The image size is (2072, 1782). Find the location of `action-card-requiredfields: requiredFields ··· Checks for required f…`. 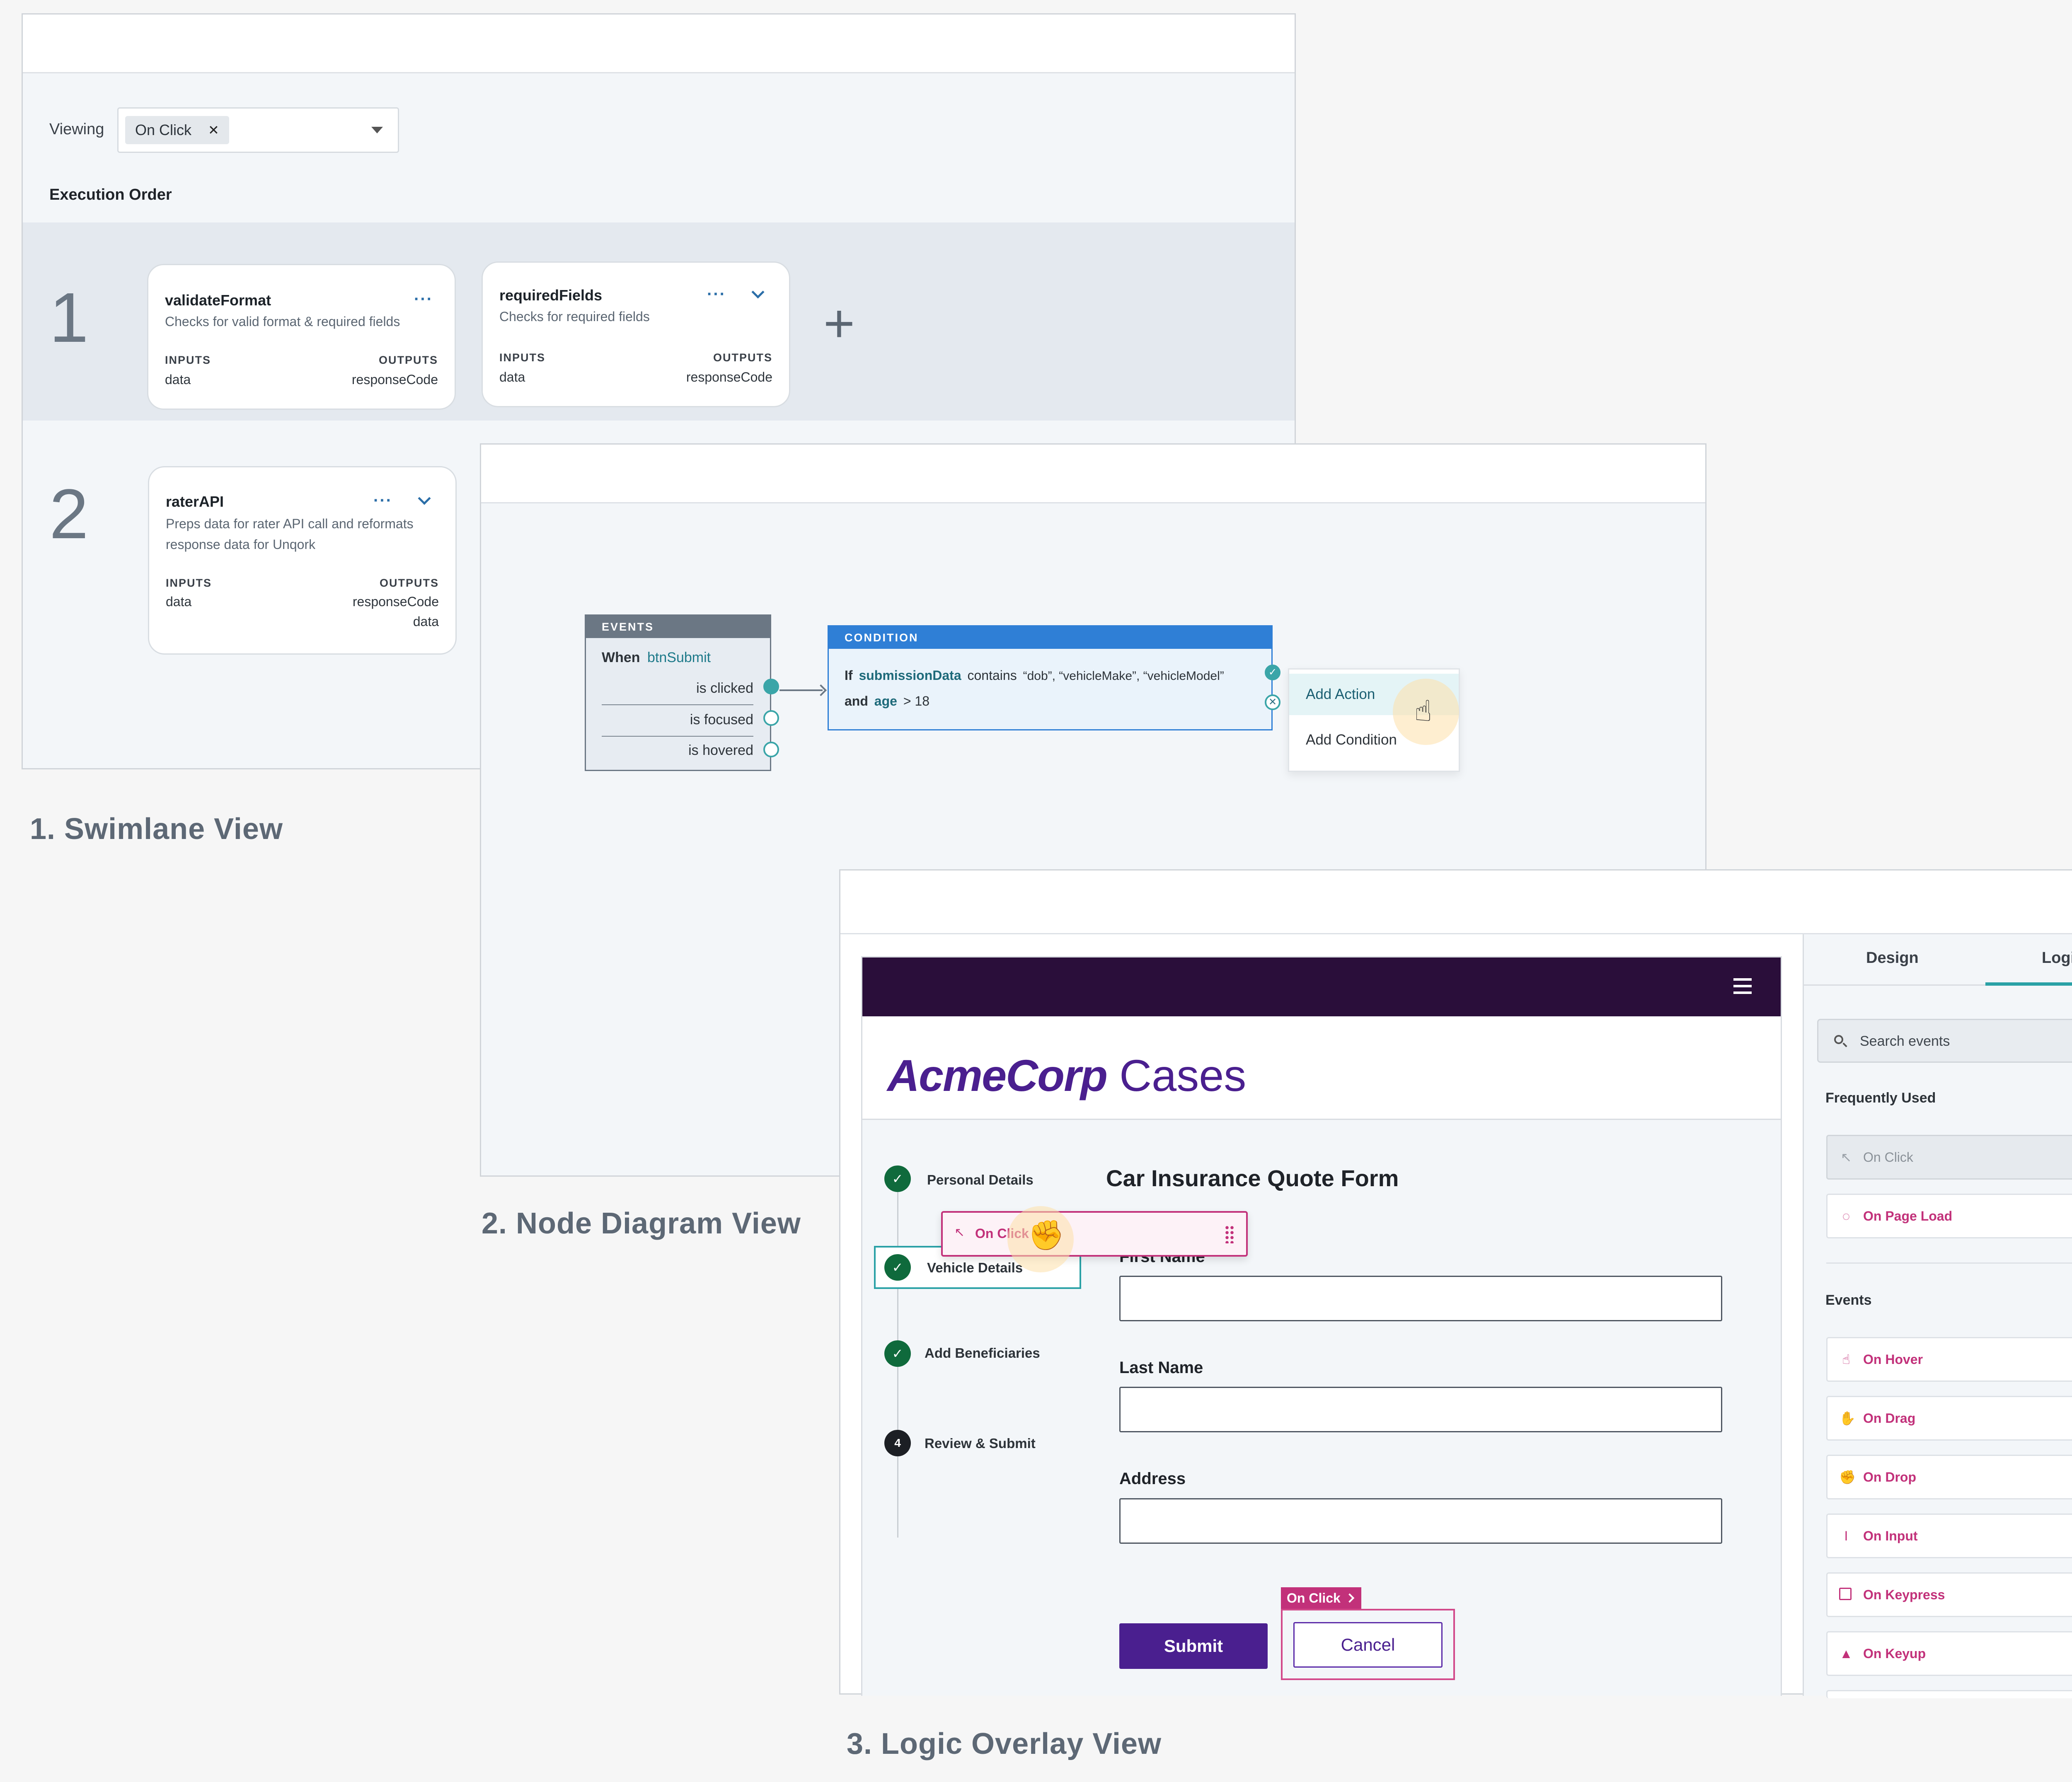

action-card-requiredfields: requiredFields ··· Checks for required f… is located at coordinates (636, 334).